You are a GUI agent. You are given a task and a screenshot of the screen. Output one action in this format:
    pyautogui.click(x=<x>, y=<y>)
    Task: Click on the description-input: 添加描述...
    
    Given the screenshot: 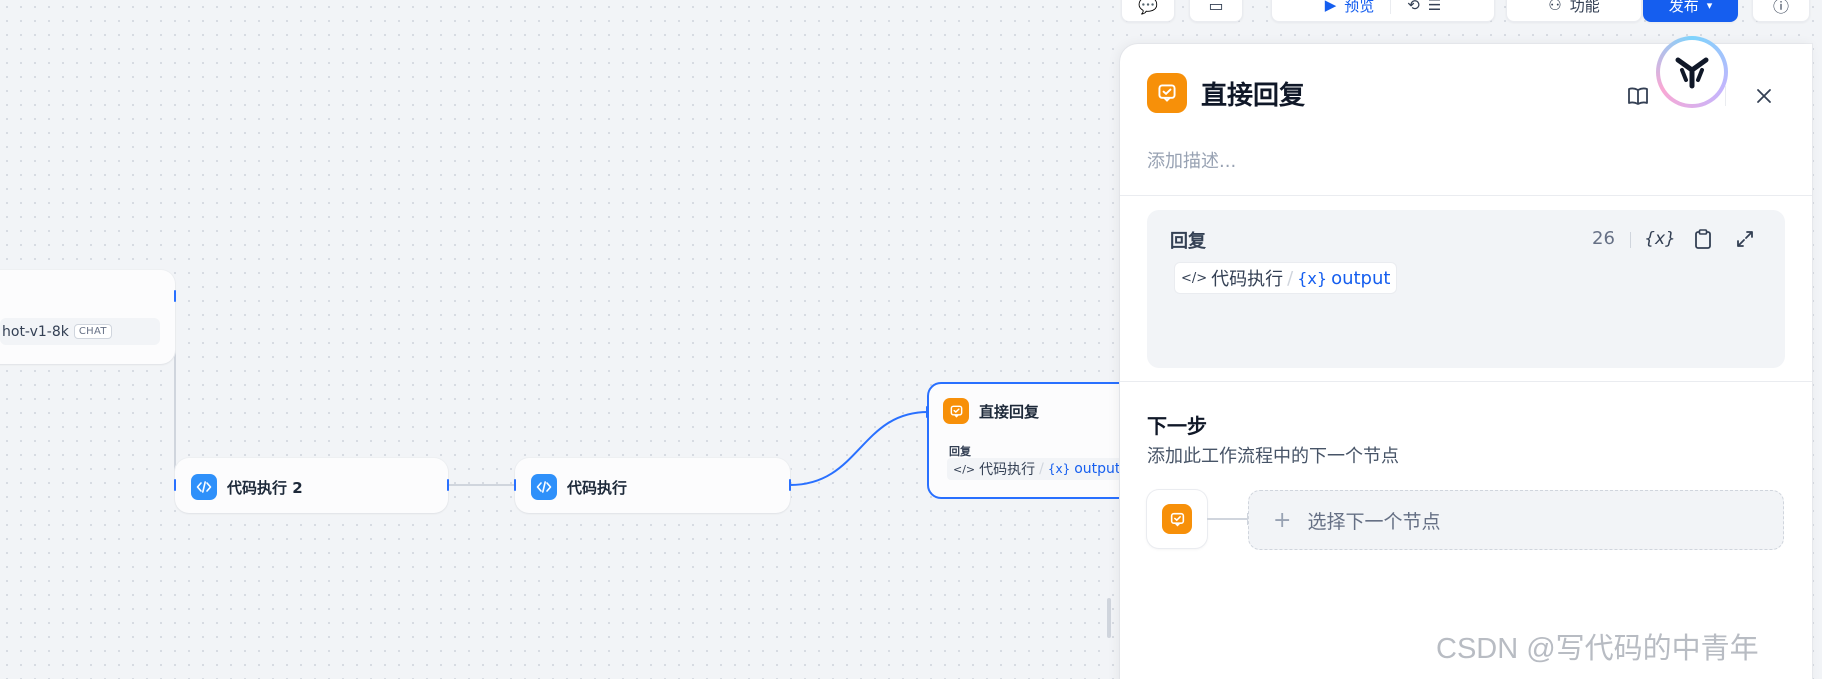 What is the action you would take?
    pyautogui.click(x=1191, y=160)
    